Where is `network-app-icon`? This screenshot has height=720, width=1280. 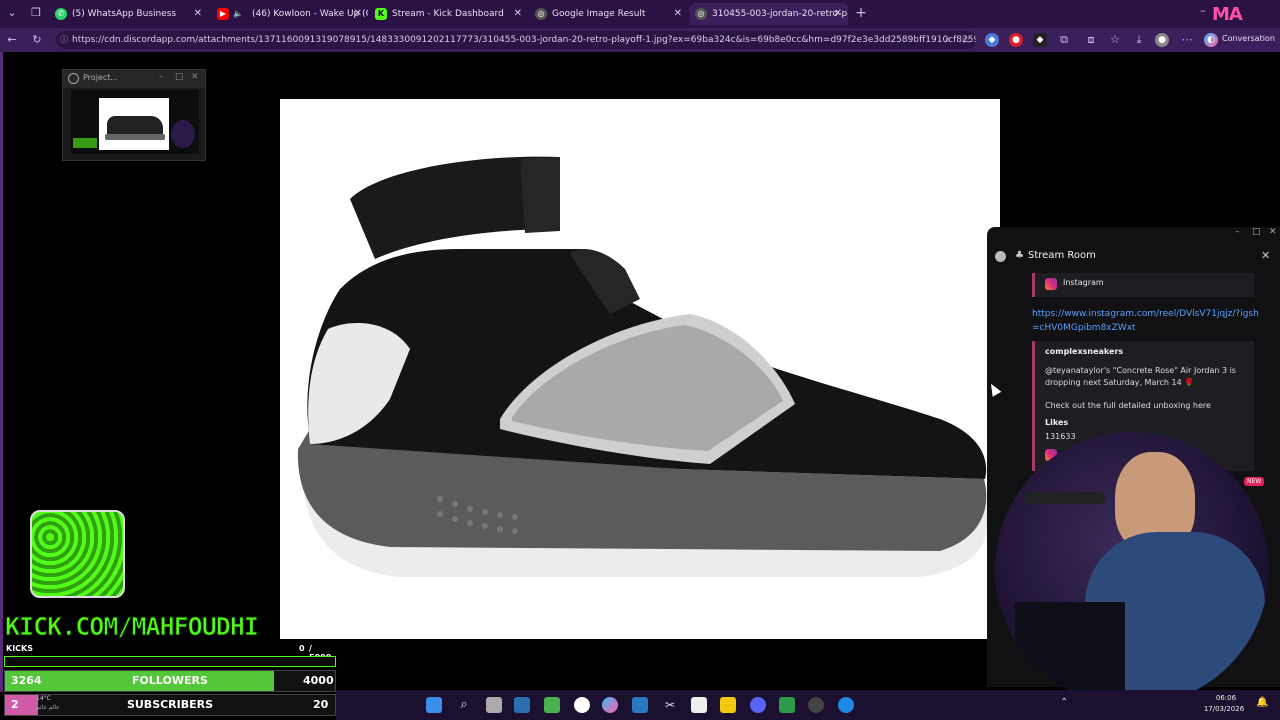 network-app-icon is located at coordinates (522, 705).